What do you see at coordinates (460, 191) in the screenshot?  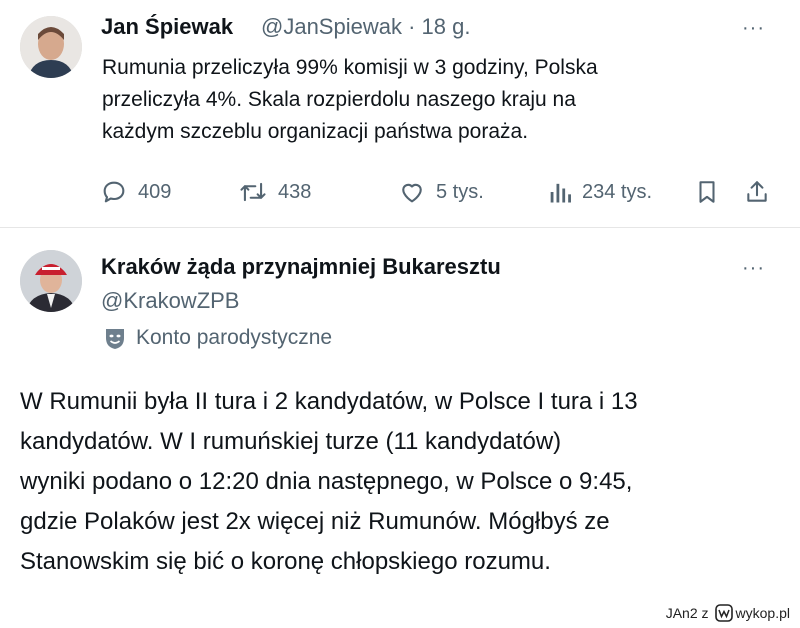 I see `like-count: 5 tys.` at bounding box center [460, 191].